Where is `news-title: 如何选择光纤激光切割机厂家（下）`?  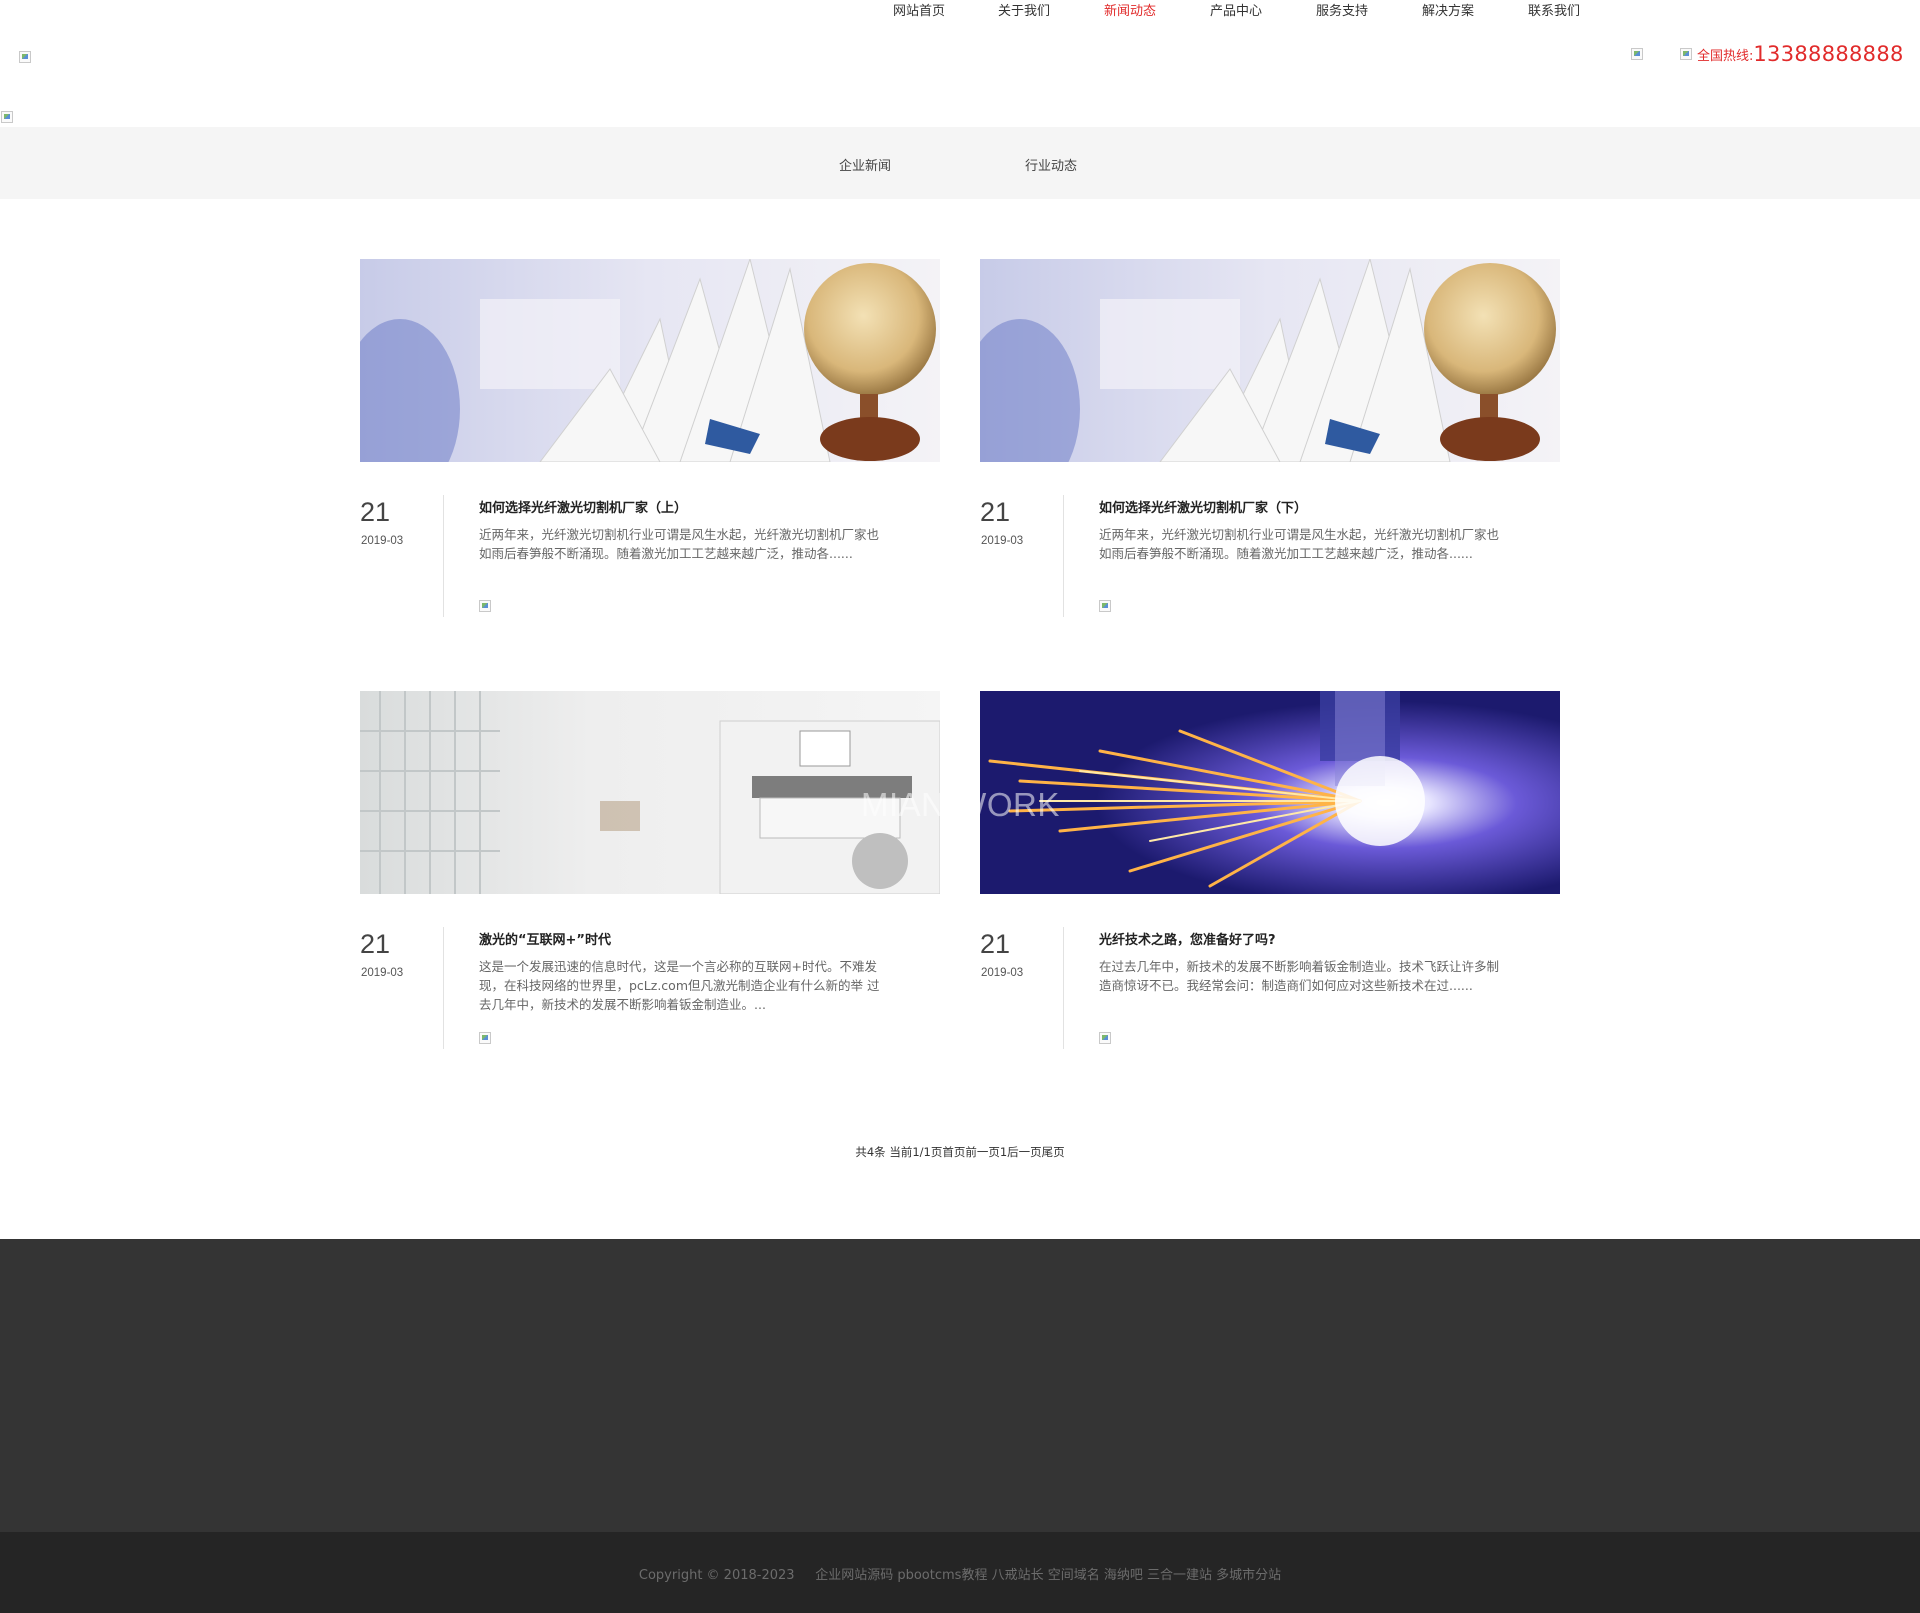
news-title: 如何选择光纤激光切割机厂家（下） is located at coordinates (1203, 506).